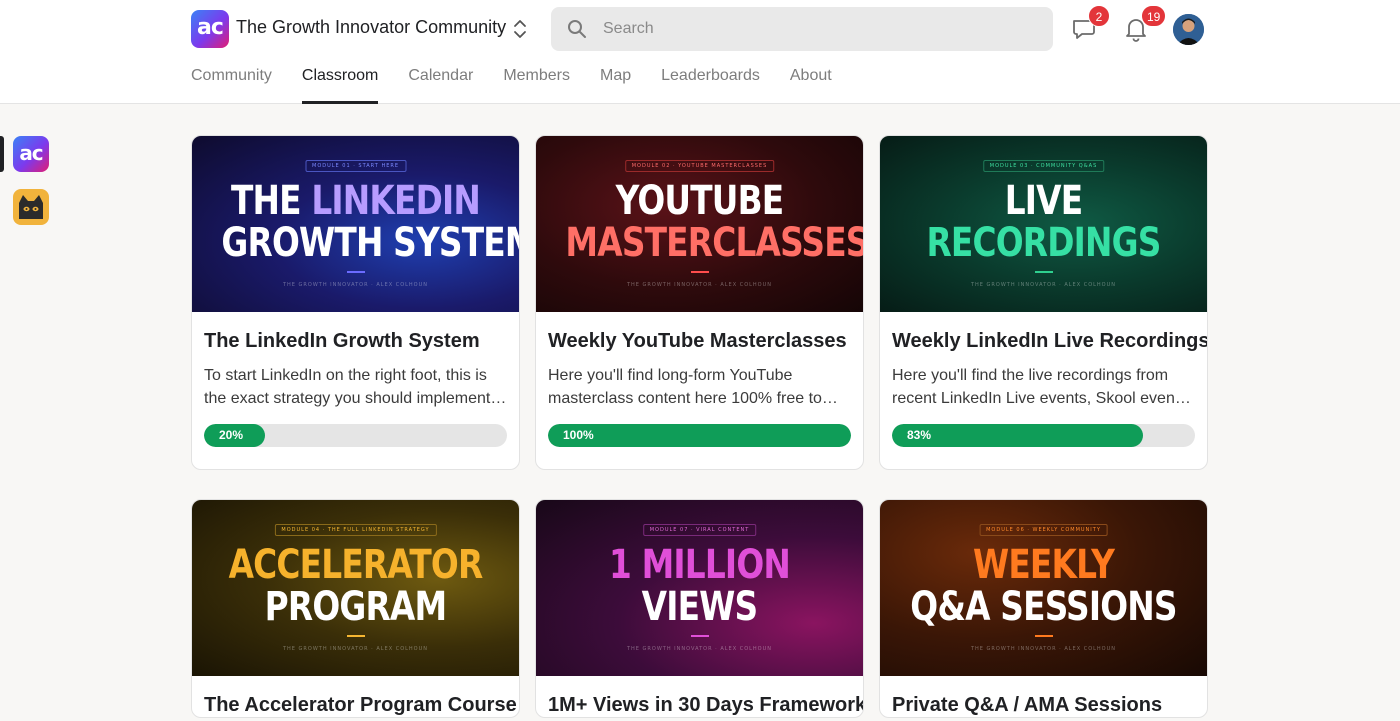 The width and height of the screenshot is (1400, 721). What do you see at coordinates (31, 154) in the screenshot?
I see `rail-community-ac: ac` at bounding box center [31, 154].